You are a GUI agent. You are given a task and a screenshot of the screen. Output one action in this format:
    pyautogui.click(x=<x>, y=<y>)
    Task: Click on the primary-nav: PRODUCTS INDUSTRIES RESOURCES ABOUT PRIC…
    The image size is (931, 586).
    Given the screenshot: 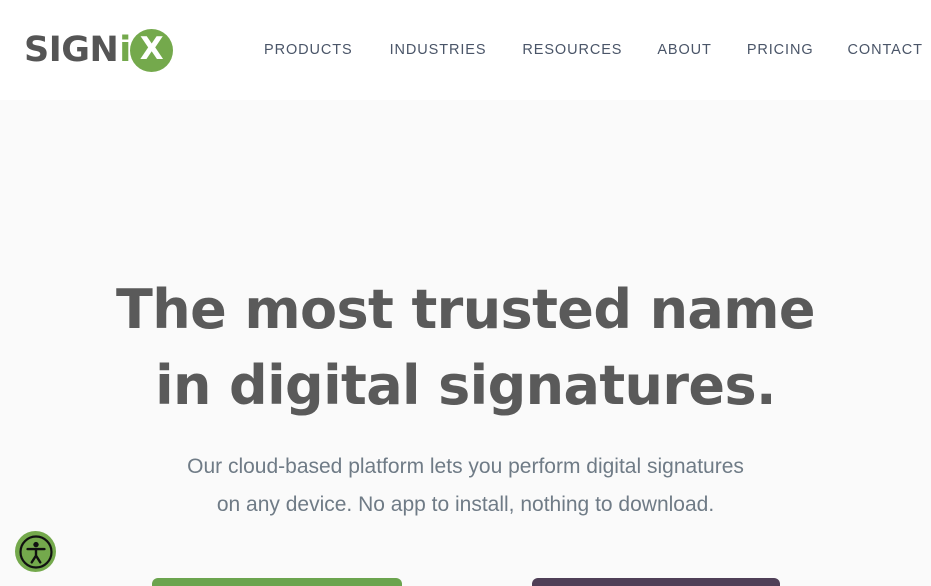 What is the action you would take?
    pyautogui.click(x=593, y=50)
    